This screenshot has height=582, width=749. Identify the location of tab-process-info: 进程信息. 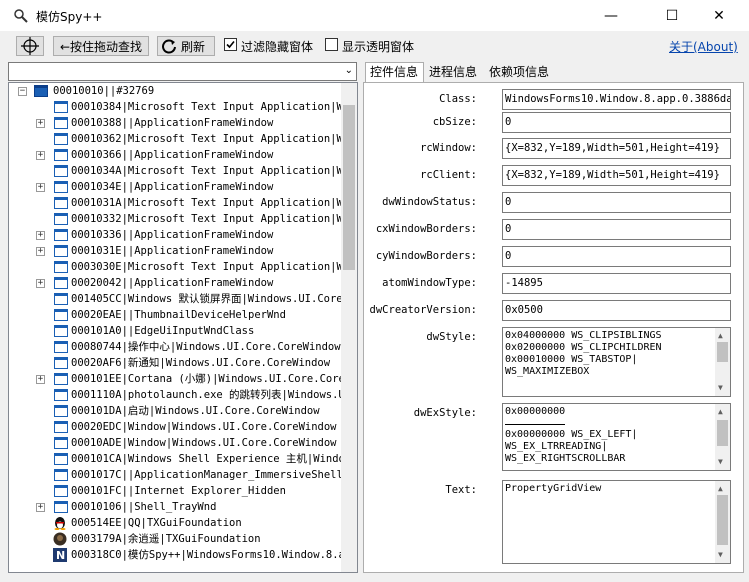
(454, 72).